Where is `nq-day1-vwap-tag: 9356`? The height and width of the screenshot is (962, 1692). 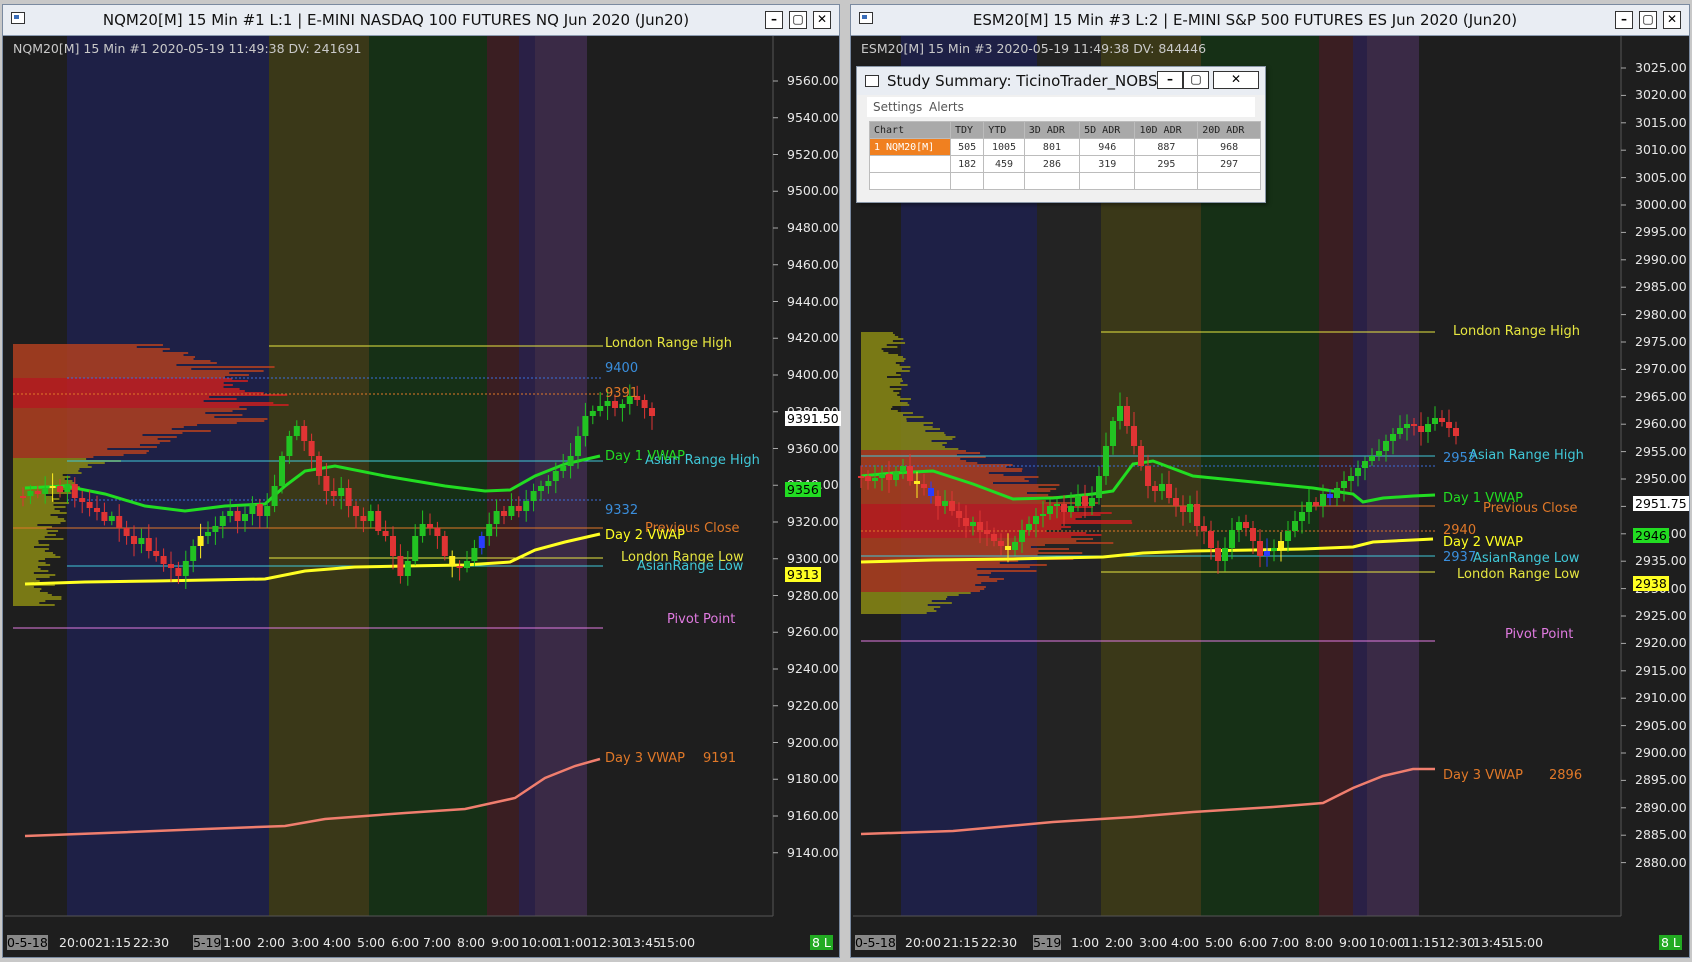 nq-day1-vwap-tag: 9356 is located at coordinates (803, 489).